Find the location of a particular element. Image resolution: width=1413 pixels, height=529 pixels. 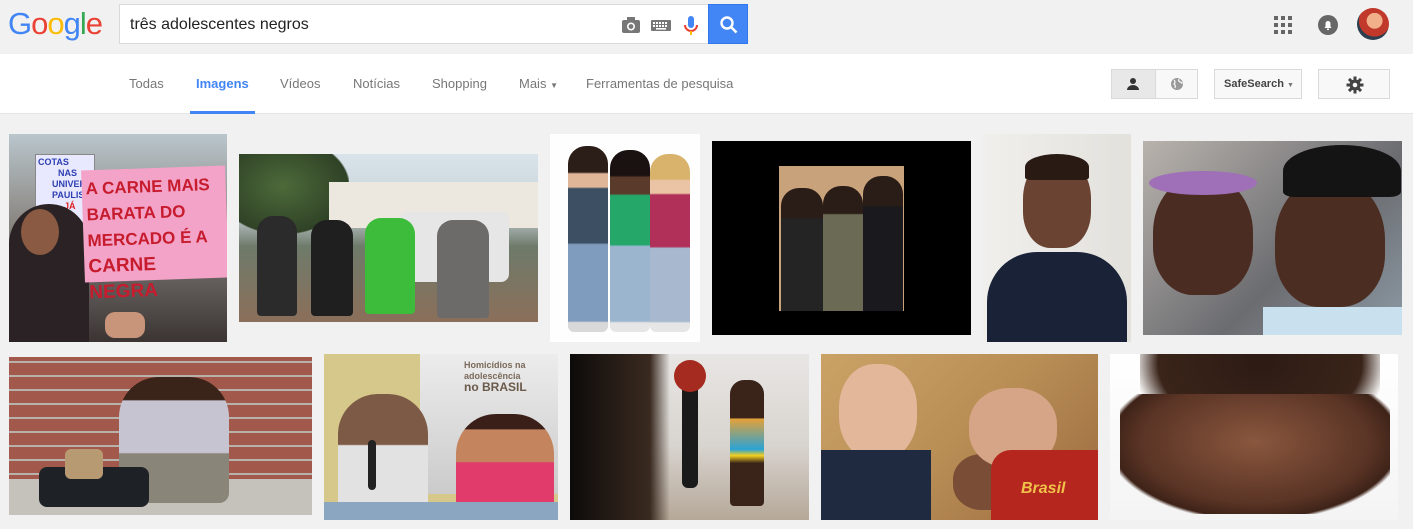

person-face is located at coordinates (40, 232).